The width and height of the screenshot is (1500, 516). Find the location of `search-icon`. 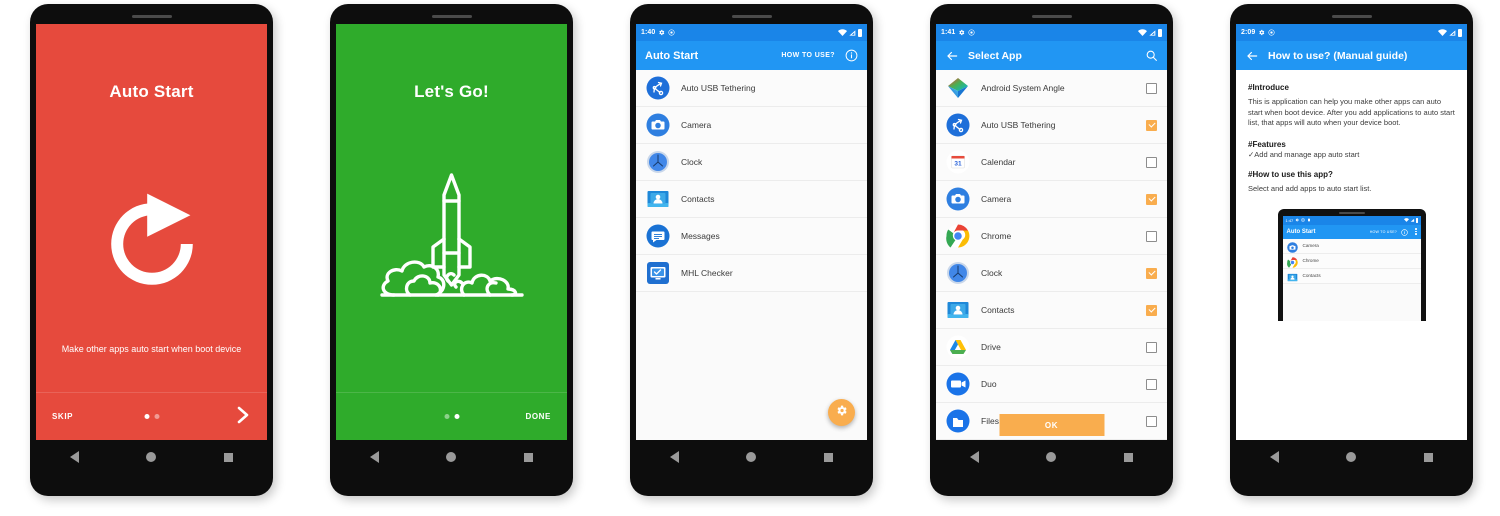

search-icon is located at coordinates (1151, 56).